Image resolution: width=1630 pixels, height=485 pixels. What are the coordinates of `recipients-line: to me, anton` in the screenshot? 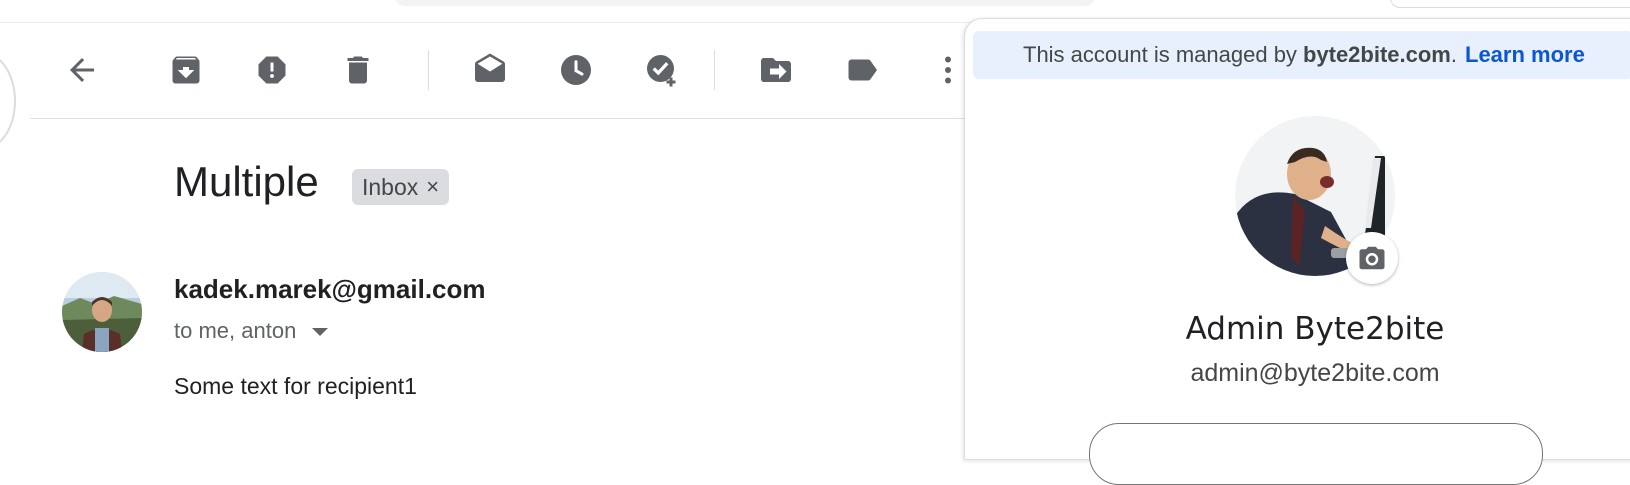 It's located at (251, 331).